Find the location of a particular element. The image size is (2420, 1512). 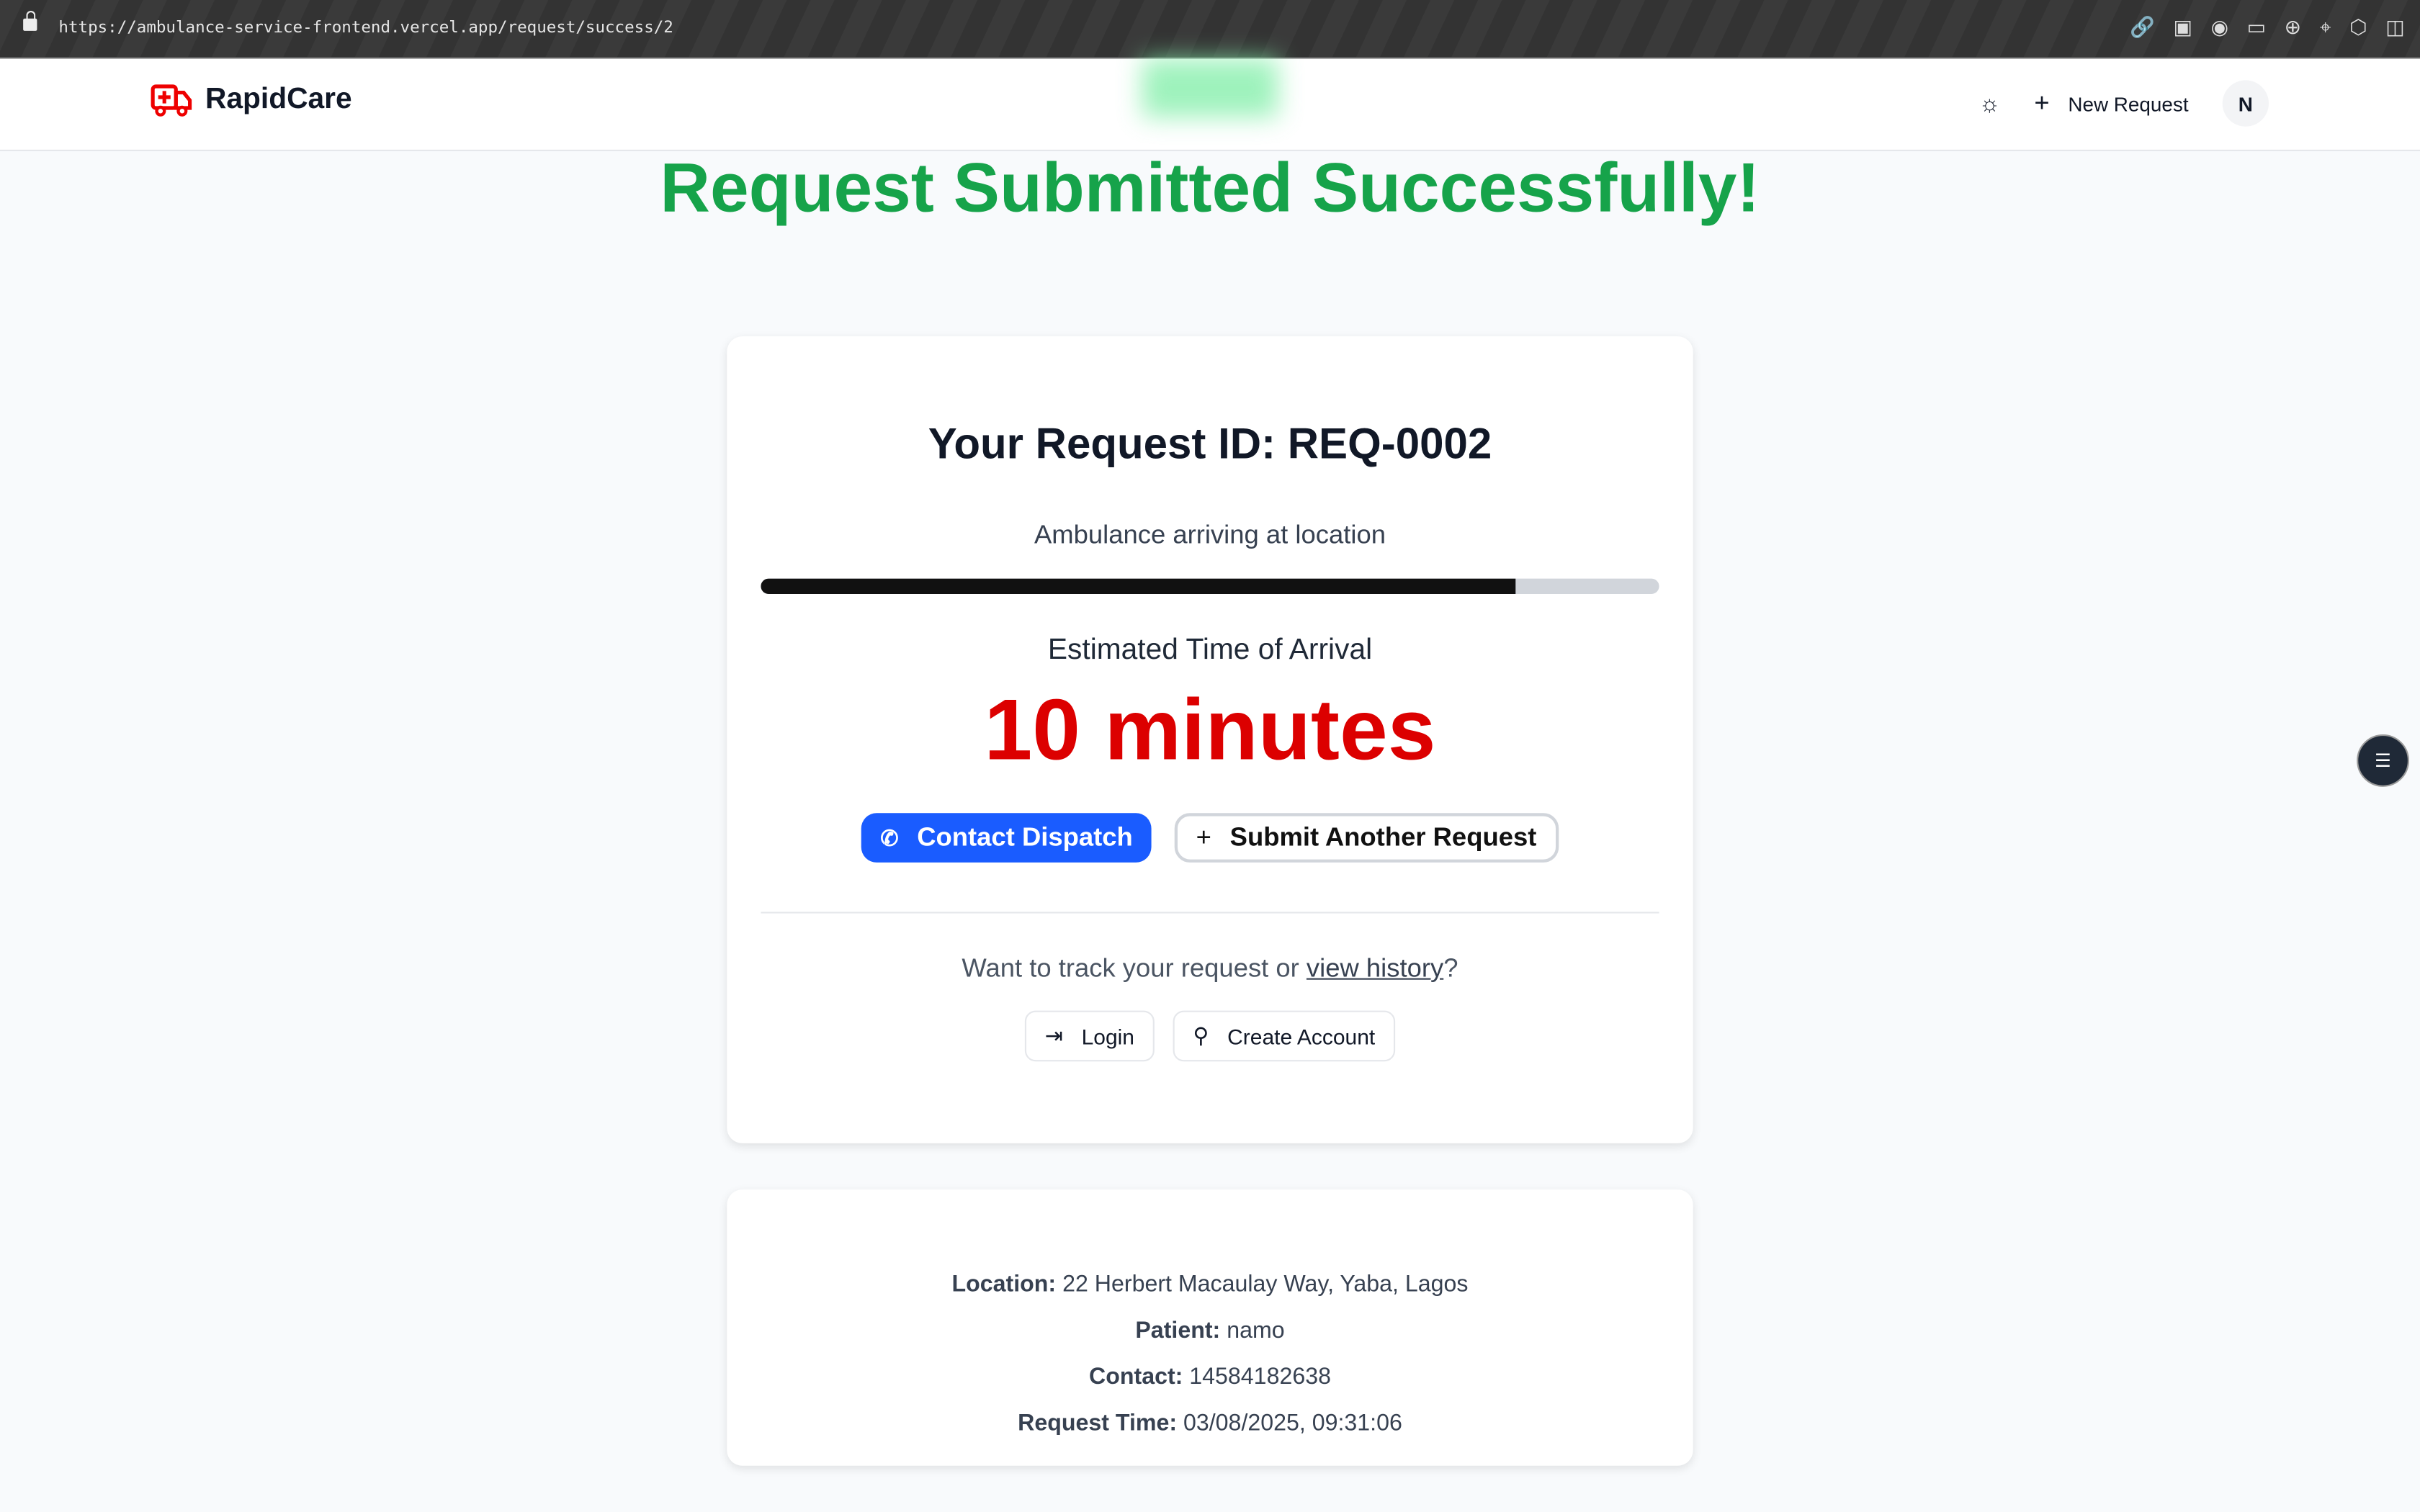

submit-another-button: + Submit Another Request is located at coordinates (1366, 838).